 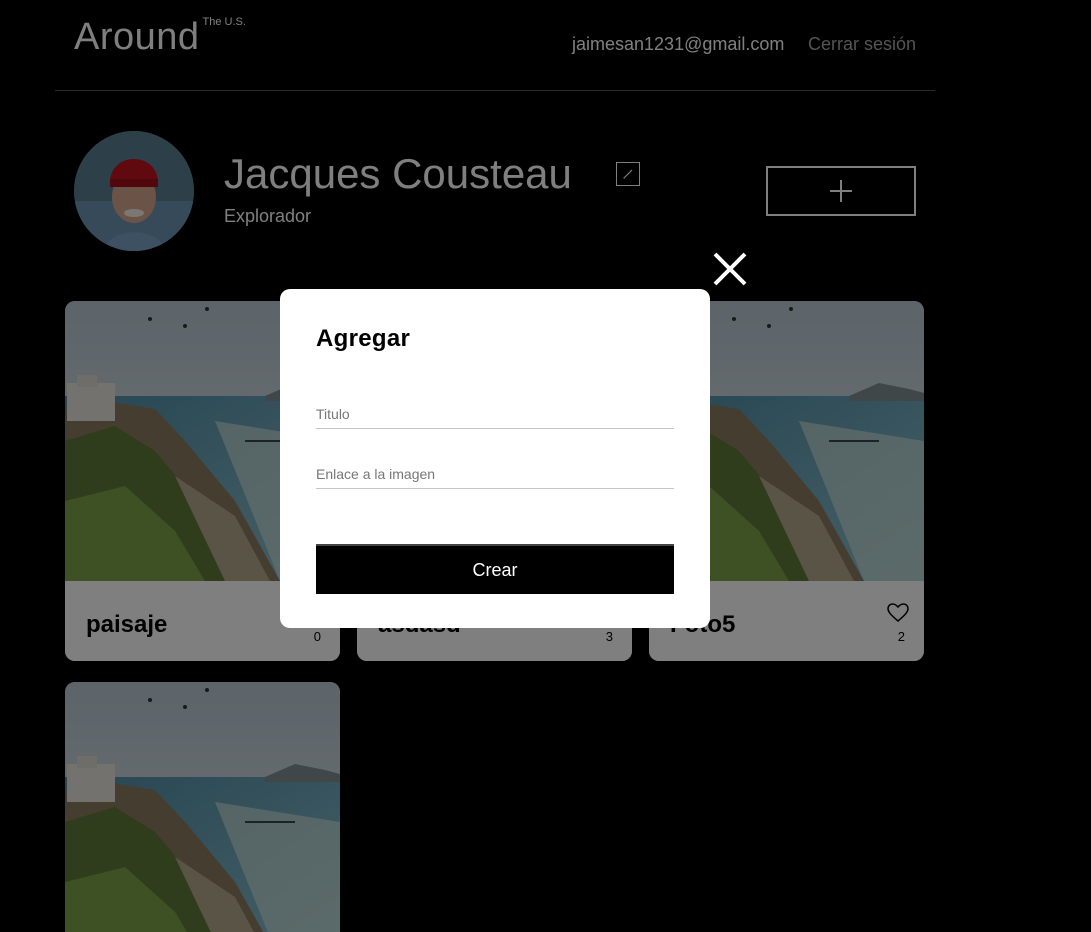 I want to click on close-icon, so click(x=730, y=269).